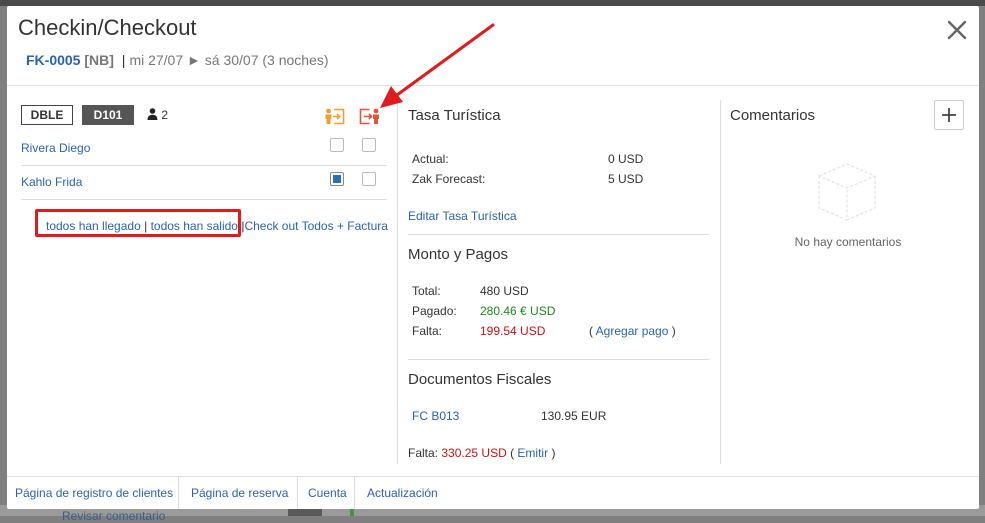 Image resolution: width=985 pixels, height=523 pixels. I want to click on no-comments-text: No hay comentarios, so click(848, 242).